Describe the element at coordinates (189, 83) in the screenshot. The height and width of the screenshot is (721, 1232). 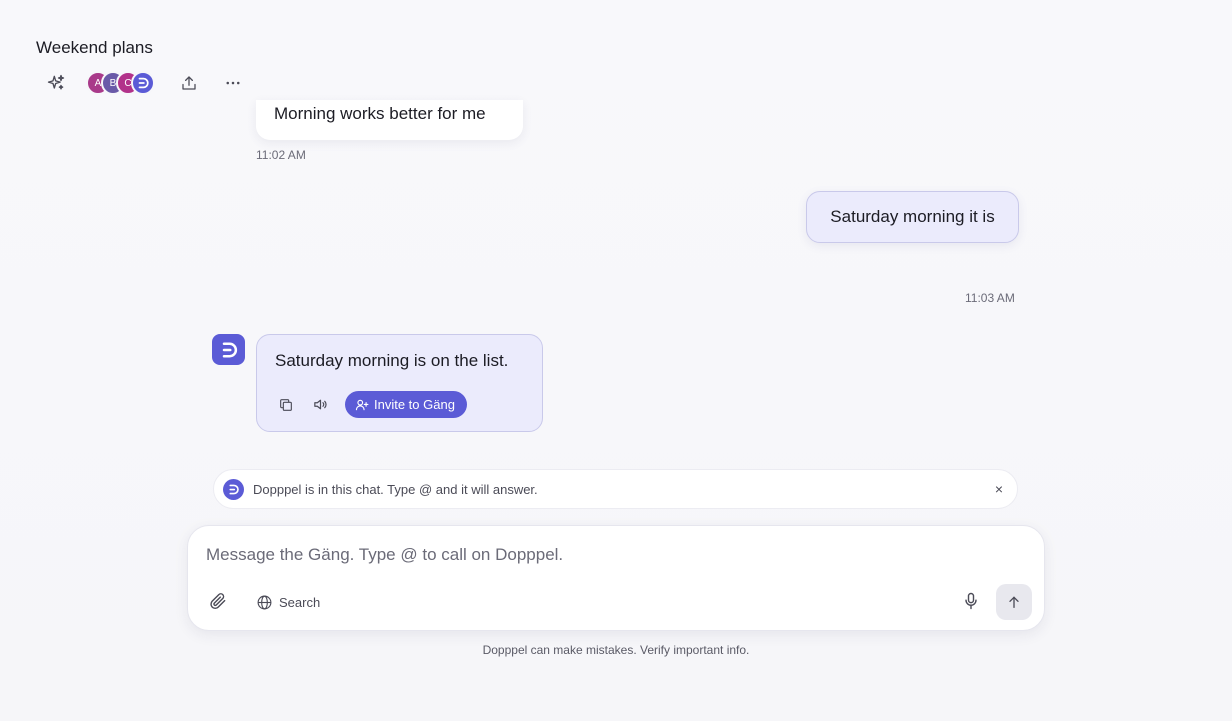
I see `share-icon` at that location.